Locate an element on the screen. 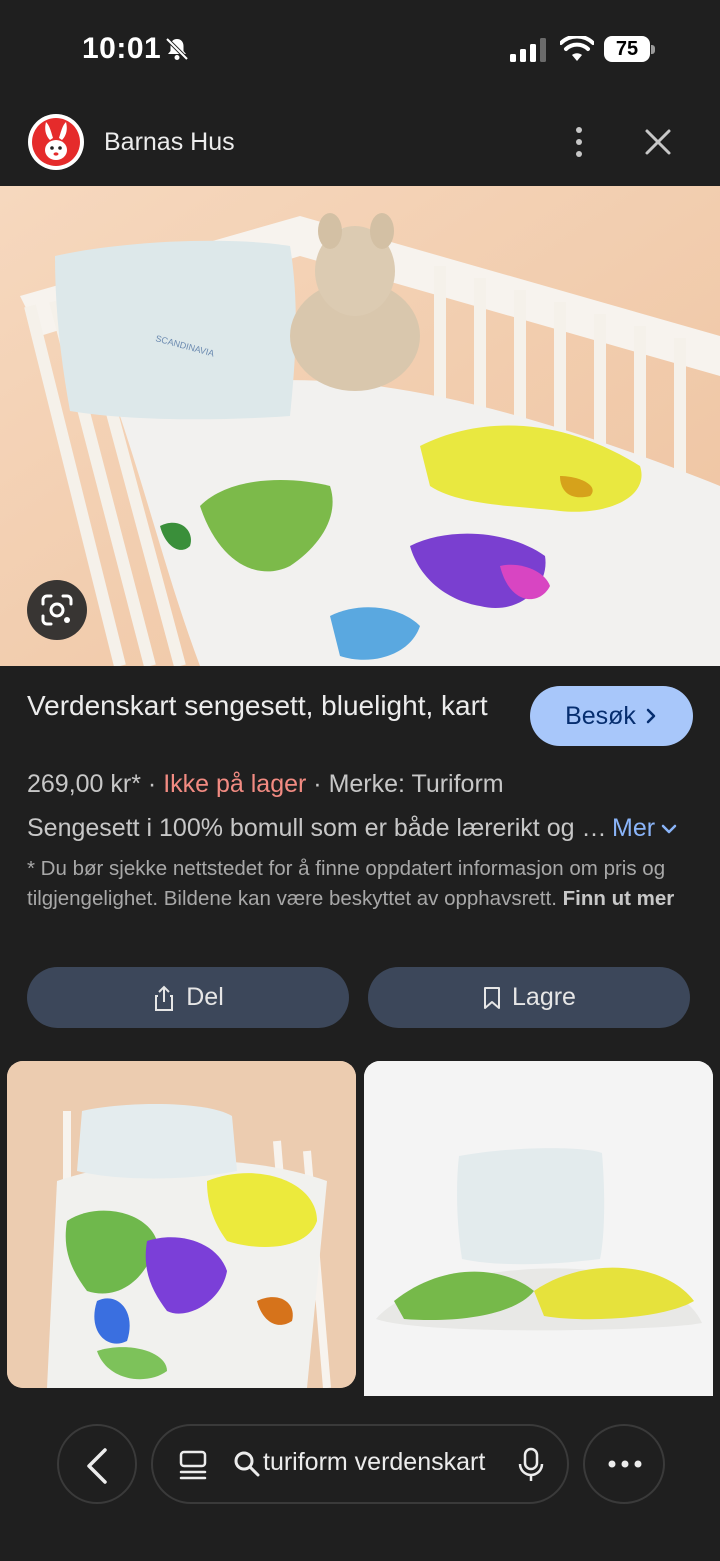  lens-icon is located at coordinates (57, 610).